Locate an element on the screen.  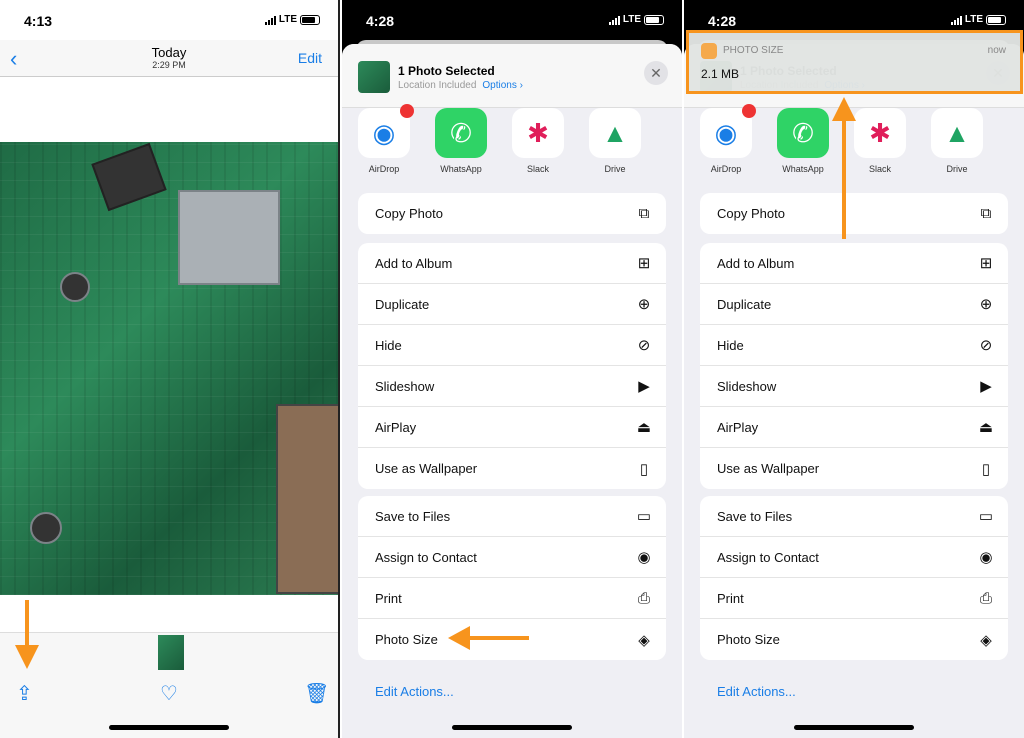
action-label: Use as Wallpaper is located at coordinates (426, 468).